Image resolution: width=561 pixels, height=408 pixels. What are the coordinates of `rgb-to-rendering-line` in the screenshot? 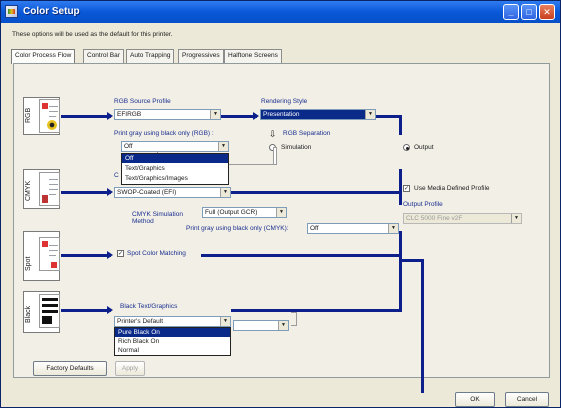 It's located at (239, 116).